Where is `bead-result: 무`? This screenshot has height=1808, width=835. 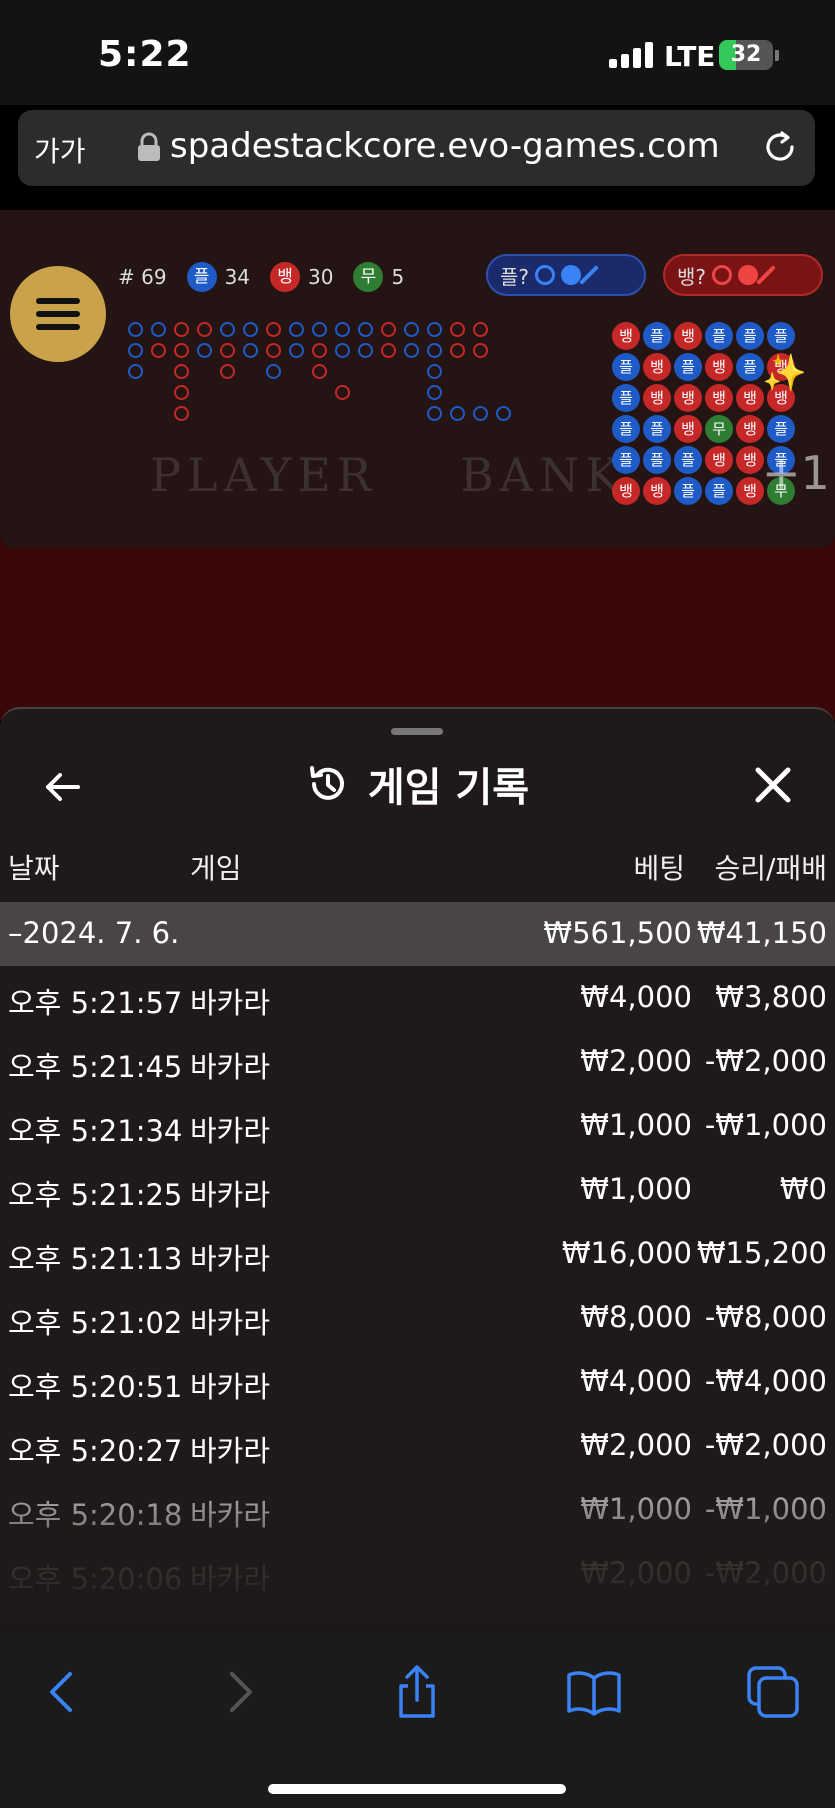 bead-result: 무 is located at coordinates (719, 429).